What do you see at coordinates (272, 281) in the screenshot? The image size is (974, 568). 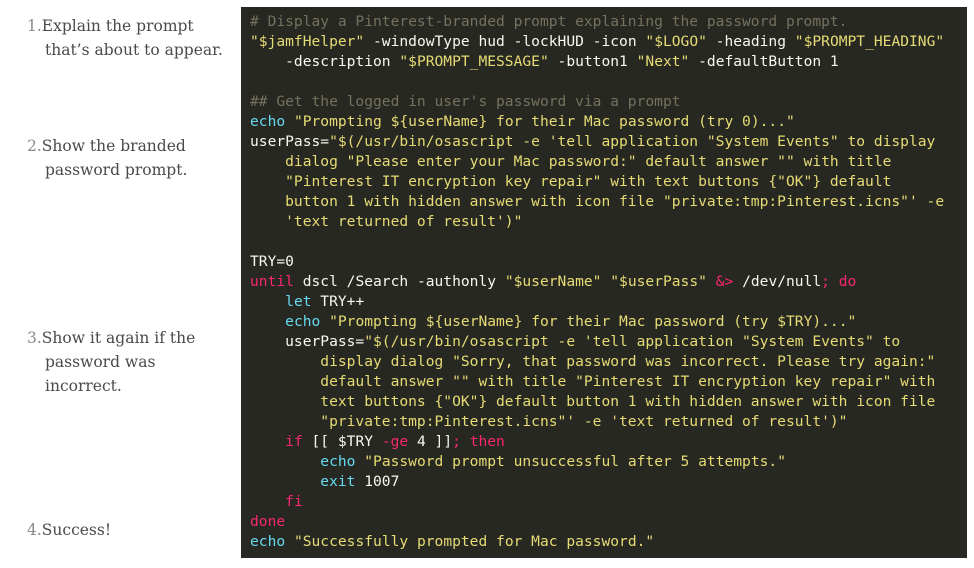 I see `code-keyword: until` at bounding box center [272, 281].